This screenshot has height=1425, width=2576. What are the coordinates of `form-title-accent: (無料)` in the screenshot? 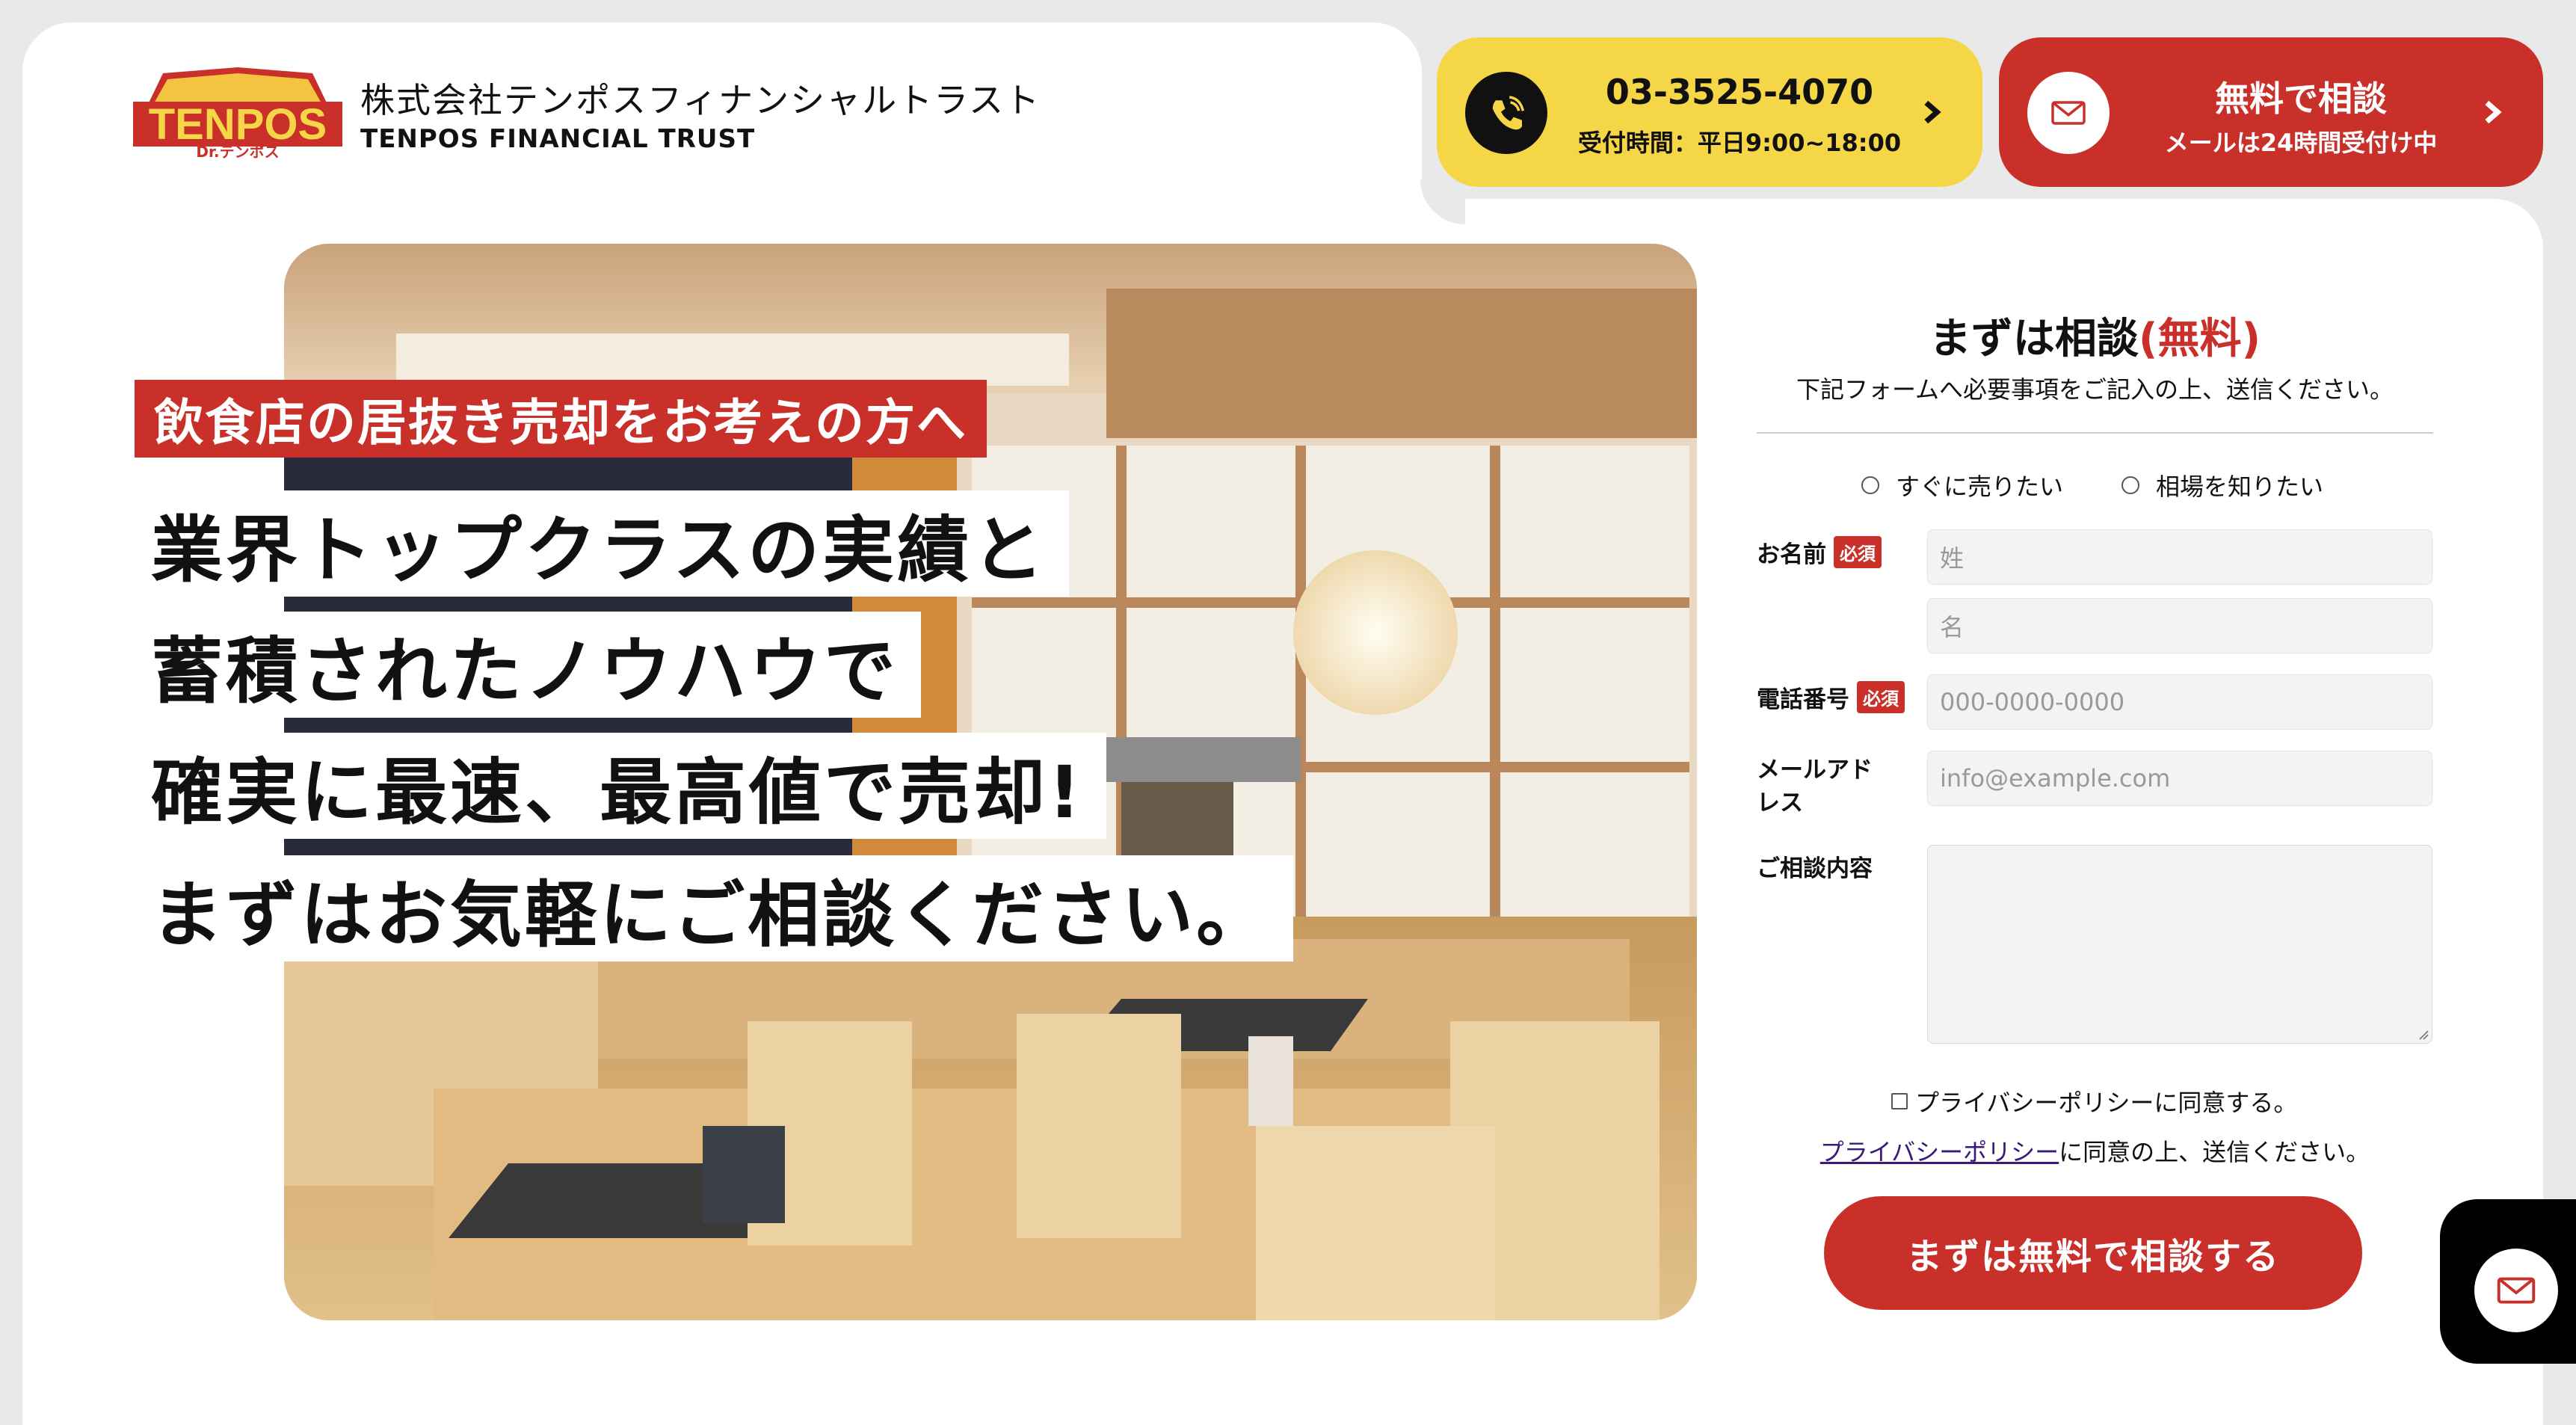 It's located at (2199, 339).